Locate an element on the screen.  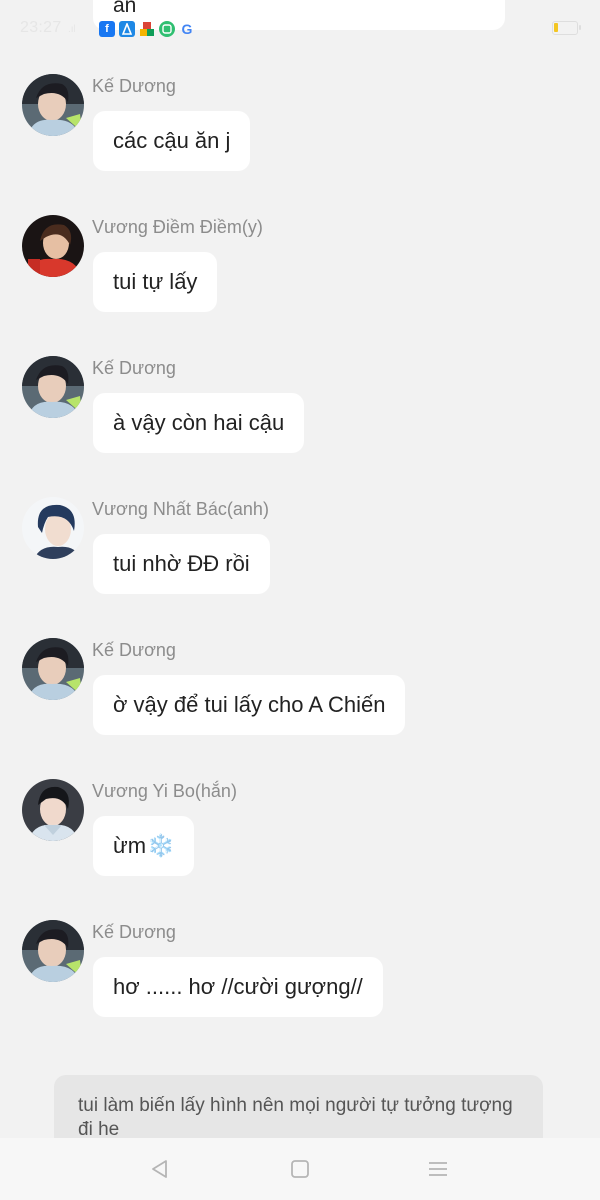
chat-message: Kế Dương hơ ...... hơ //cười gượng// is located at coordinates (300, 966).